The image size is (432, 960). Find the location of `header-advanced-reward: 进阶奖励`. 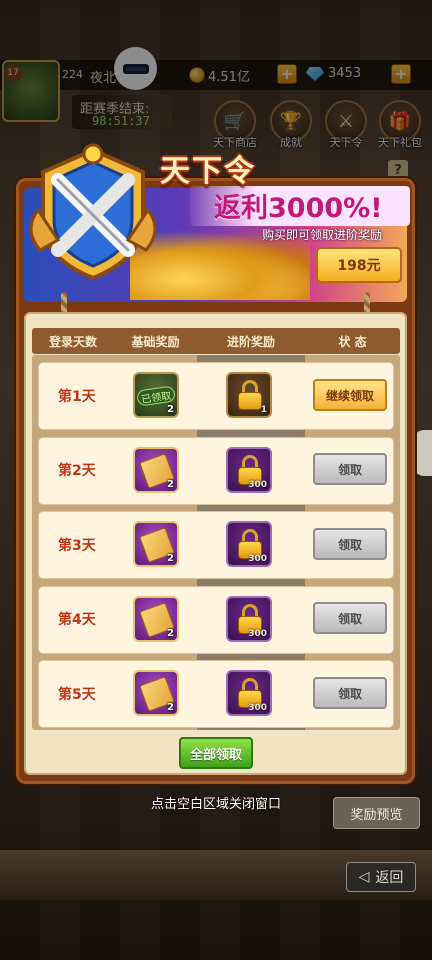

header-advanced-reward: 进阶奖励 is located at coordinates (250, 341).